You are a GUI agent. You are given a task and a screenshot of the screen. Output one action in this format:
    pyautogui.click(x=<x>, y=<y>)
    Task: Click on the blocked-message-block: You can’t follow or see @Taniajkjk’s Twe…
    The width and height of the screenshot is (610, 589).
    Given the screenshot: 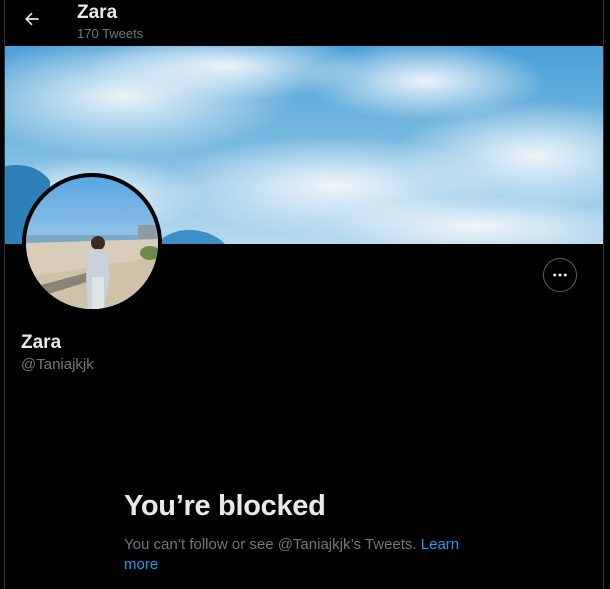 What is the action you would take?
    pyautogui.click(x=299, y=555)
    